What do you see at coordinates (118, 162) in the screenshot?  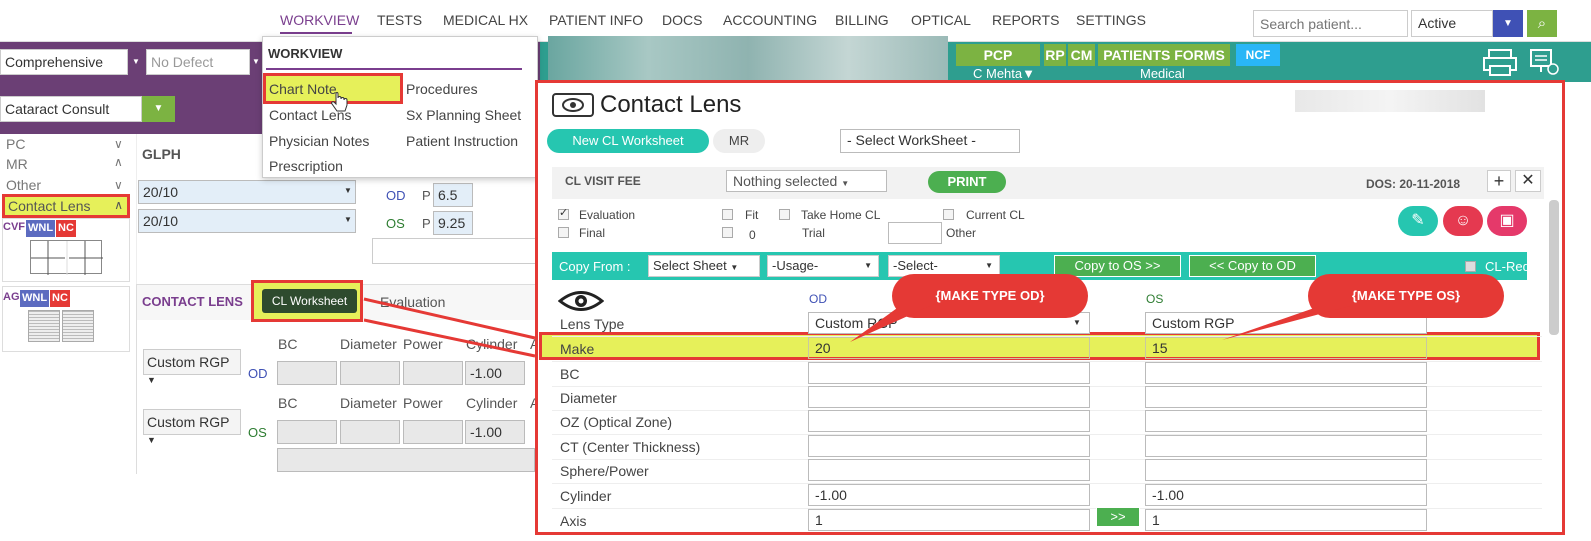 I see `chevron-up-icon: ∧` at bounding box center [118, 162].